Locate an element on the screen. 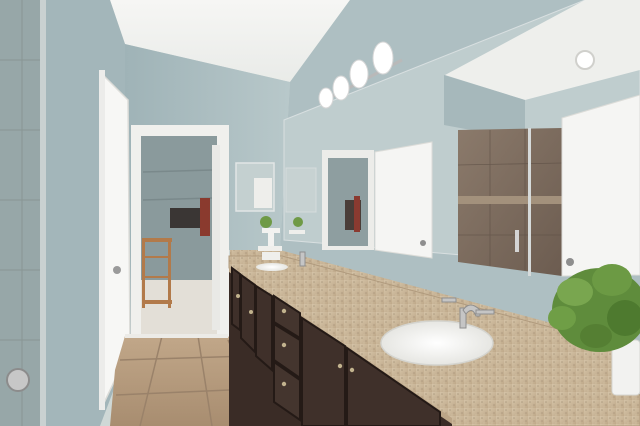  baseboard is located at coordinates (176, 336).